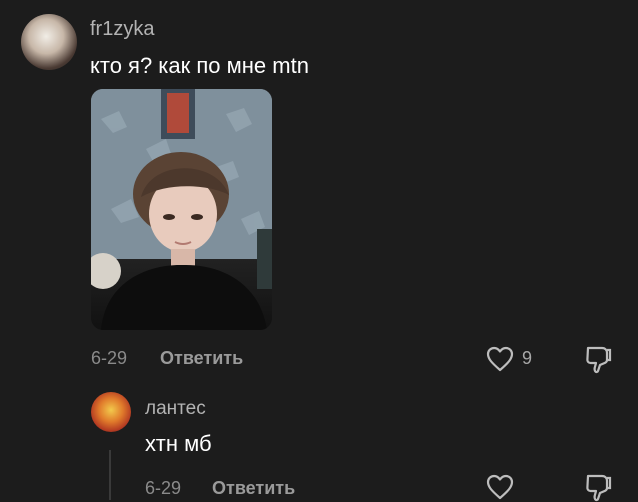 The image size is (638, 502). I want to click on photo-illustration, so click(181, 209).